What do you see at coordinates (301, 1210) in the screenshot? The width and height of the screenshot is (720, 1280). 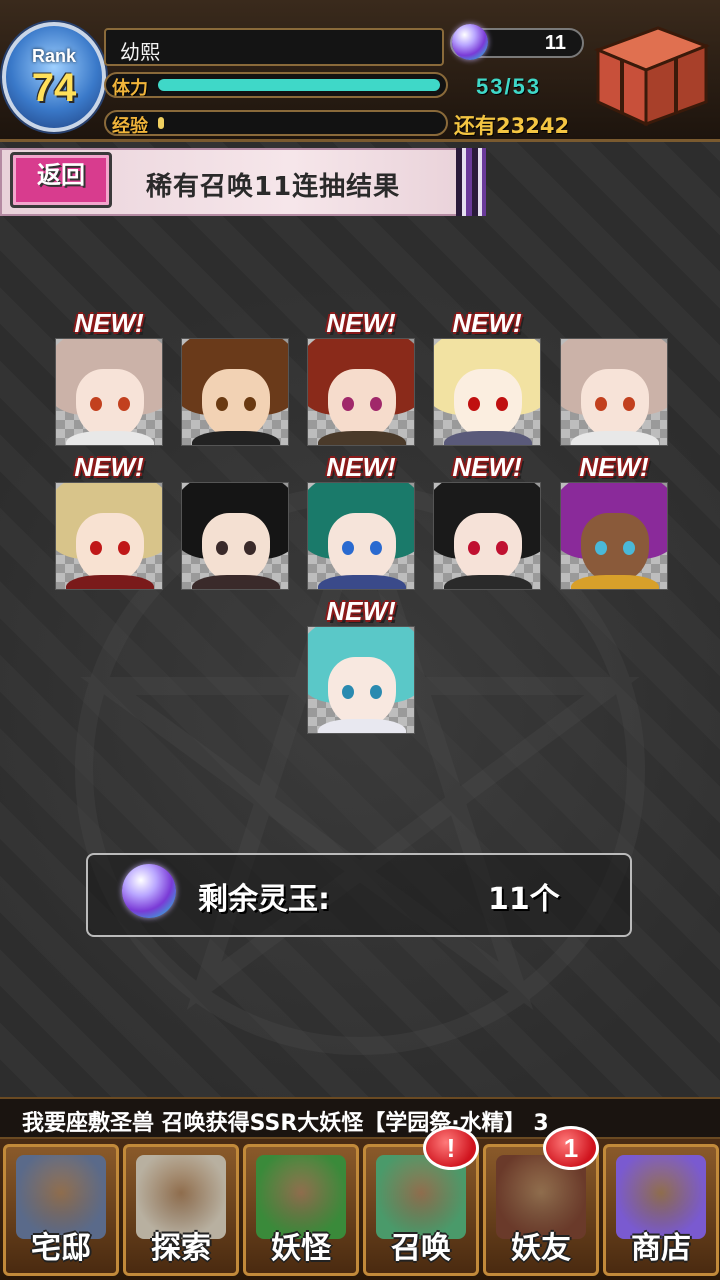 I see `nav-yokai: 妖怪` at bounding box center [301, 1210].